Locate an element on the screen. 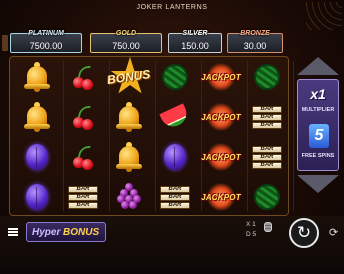 The image size is (344, 274). reel-4: BAR BAR BAR is located at coordinates (177, 137).